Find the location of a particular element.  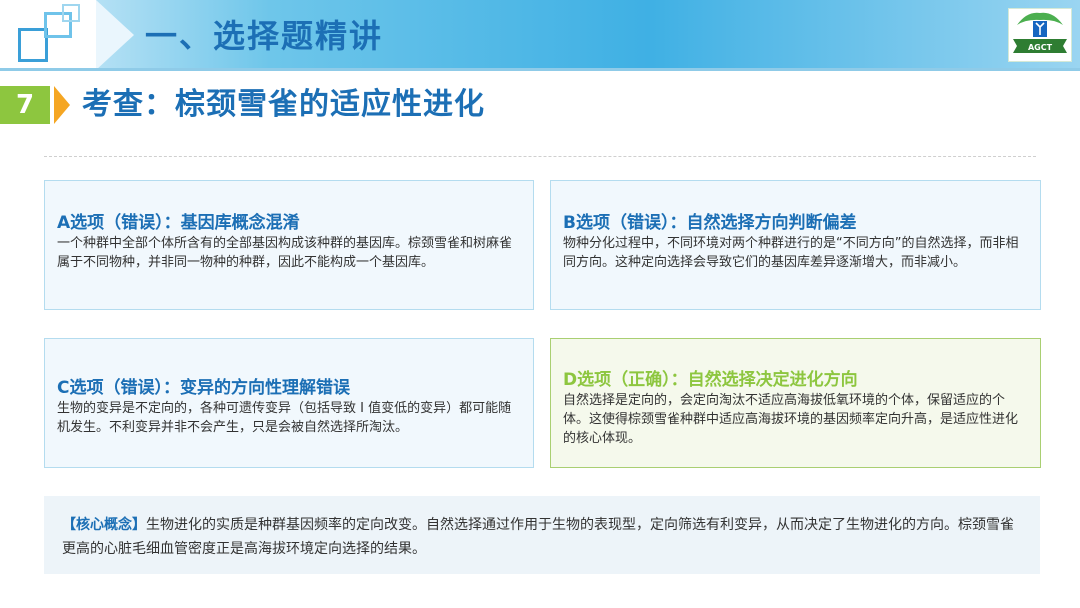

arrow-right-icon is located at coordinates (62, 105).